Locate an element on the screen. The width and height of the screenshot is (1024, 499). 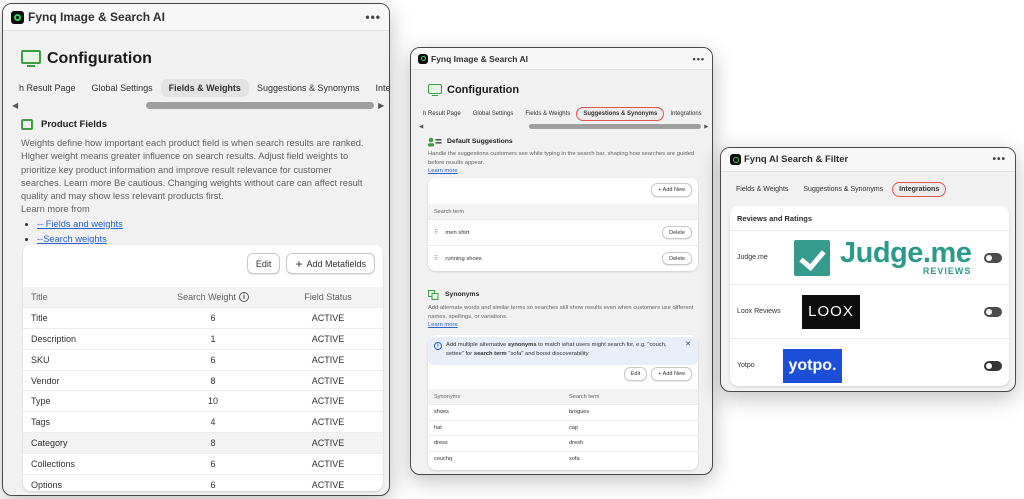
add-suggestion-button: + Add New is located at coordinates (671, 190).